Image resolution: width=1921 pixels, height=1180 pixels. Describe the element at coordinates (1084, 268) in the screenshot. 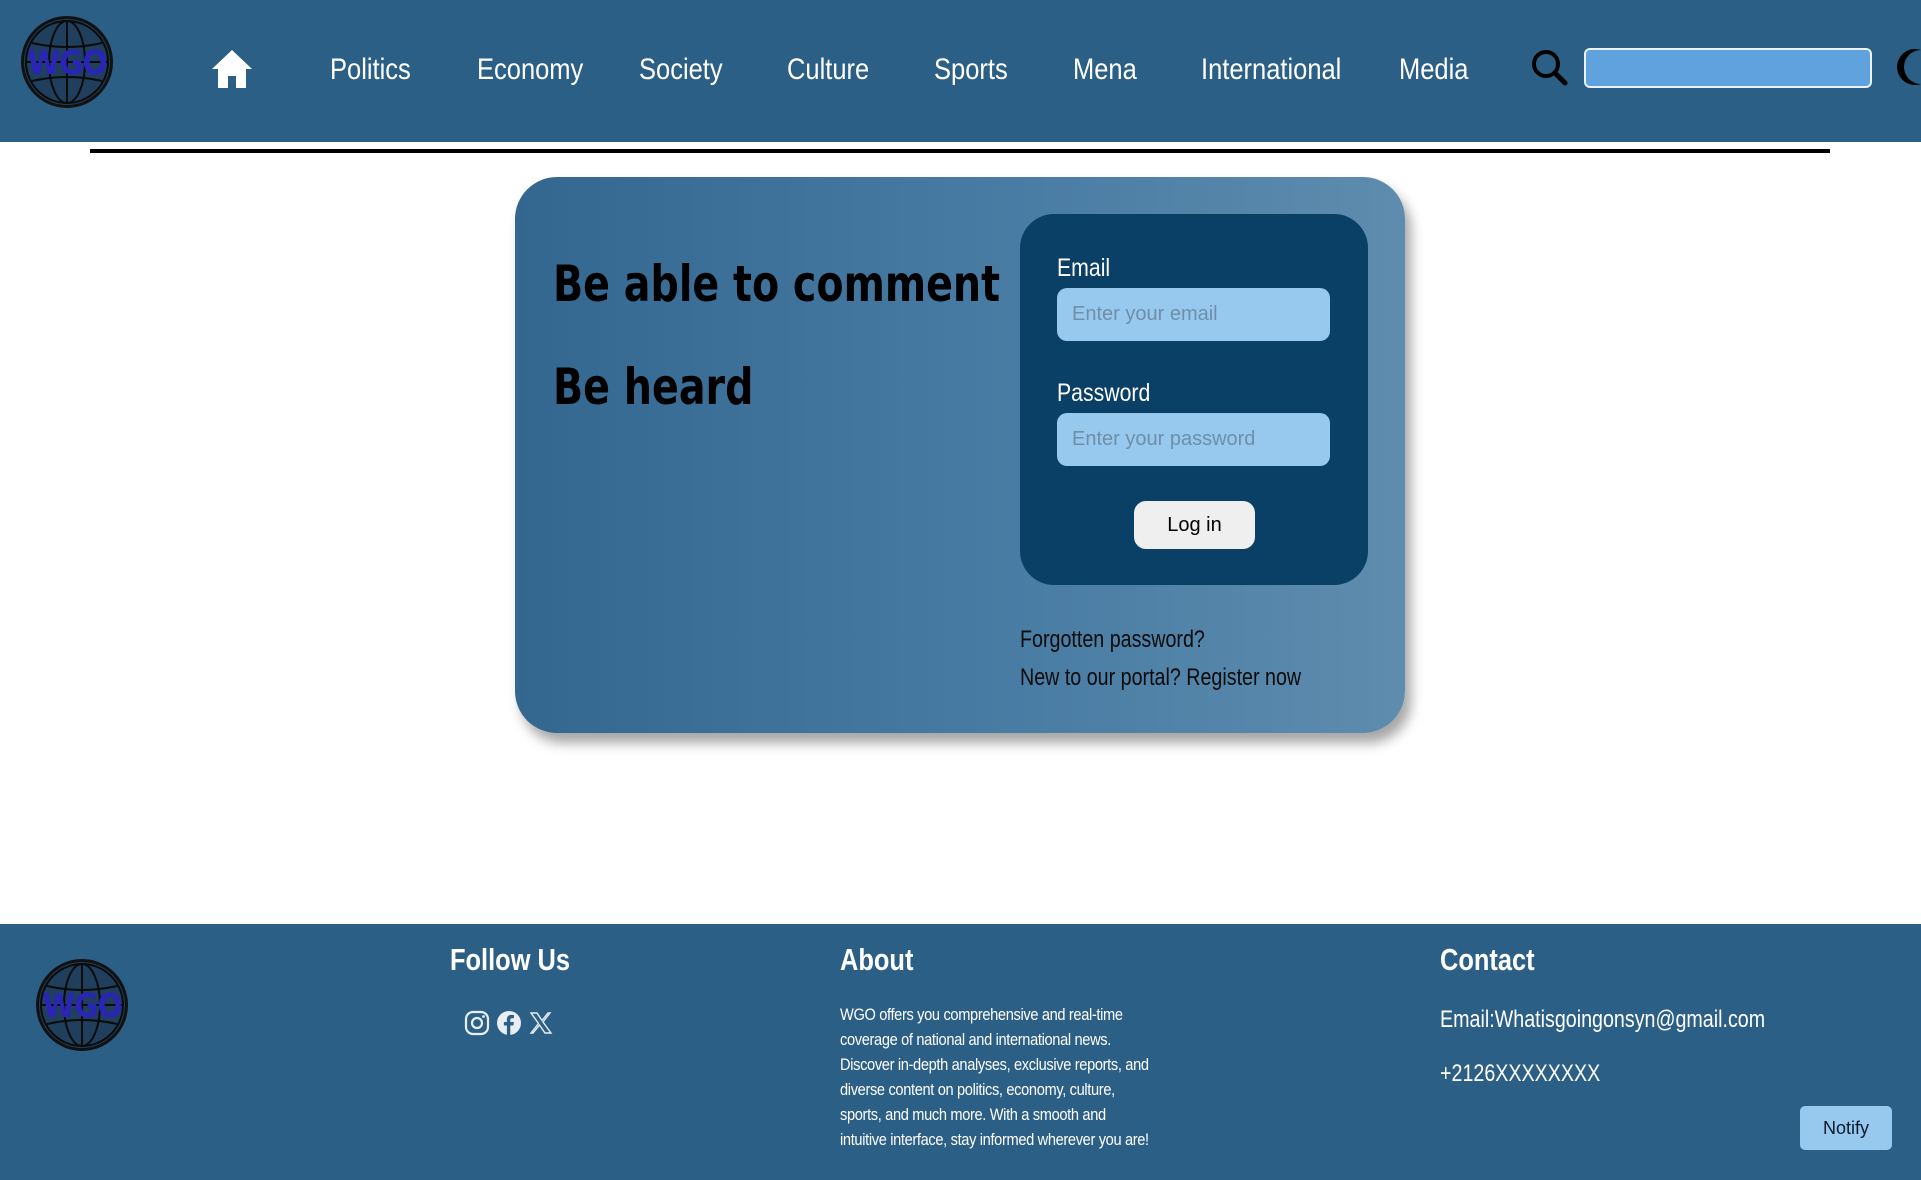

I see `email-label: Email` at that location.